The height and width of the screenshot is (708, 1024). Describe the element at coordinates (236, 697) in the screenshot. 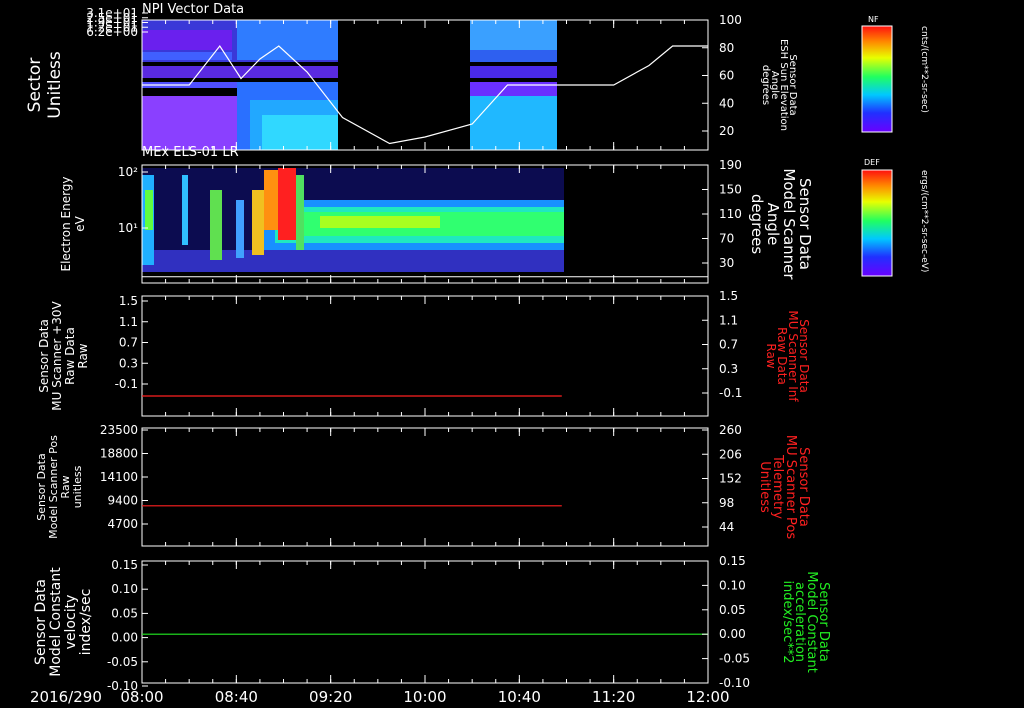

I see `time-tick-label: 08:40` at that location.